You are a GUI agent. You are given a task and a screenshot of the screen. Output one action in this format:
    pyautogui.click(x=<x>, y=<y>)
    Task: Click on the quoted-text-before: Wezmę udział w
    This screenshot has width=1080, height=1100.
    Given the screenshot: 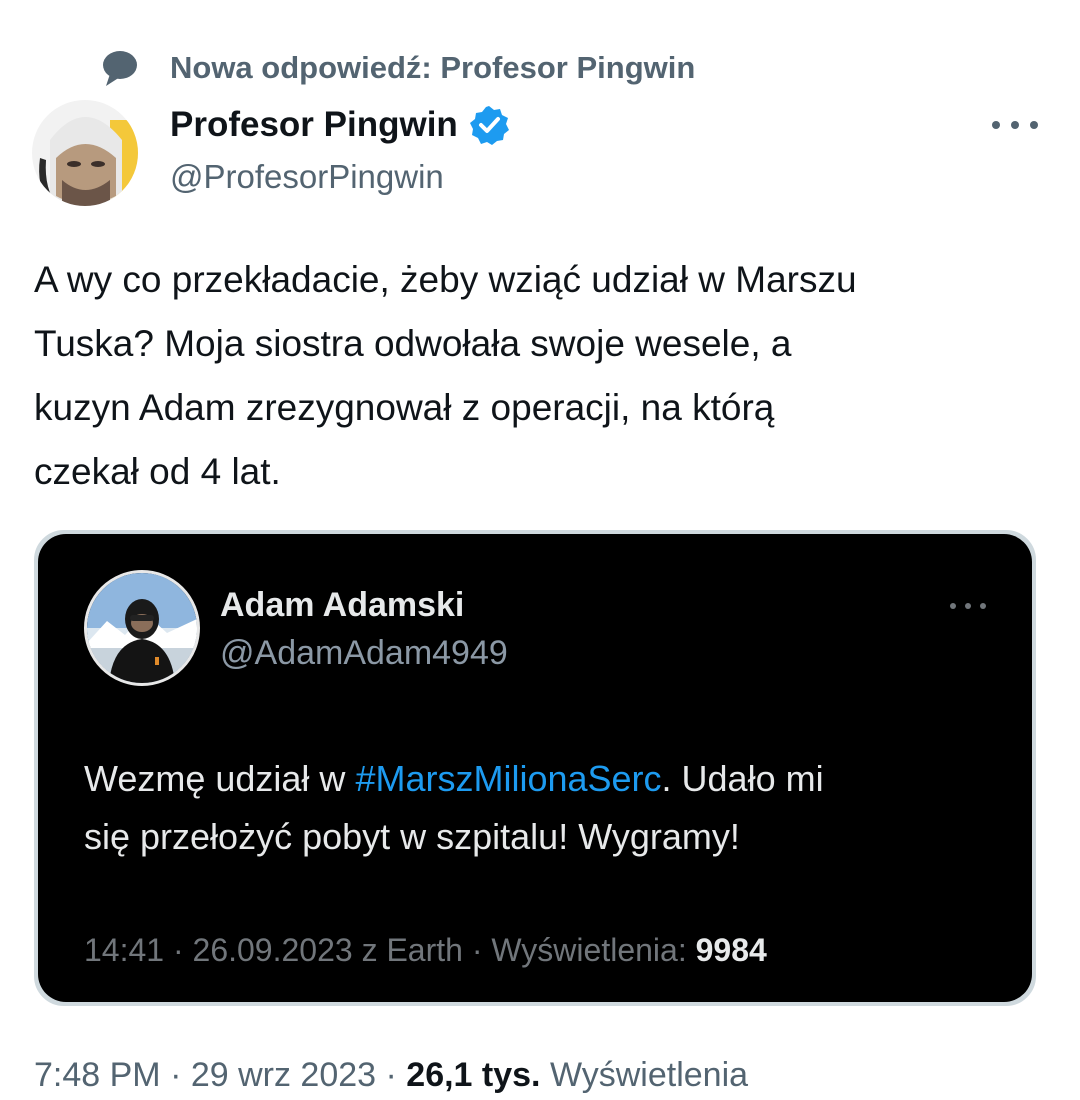 What is the action you would take?
    pyautogui.click(x=220, y=778)
    